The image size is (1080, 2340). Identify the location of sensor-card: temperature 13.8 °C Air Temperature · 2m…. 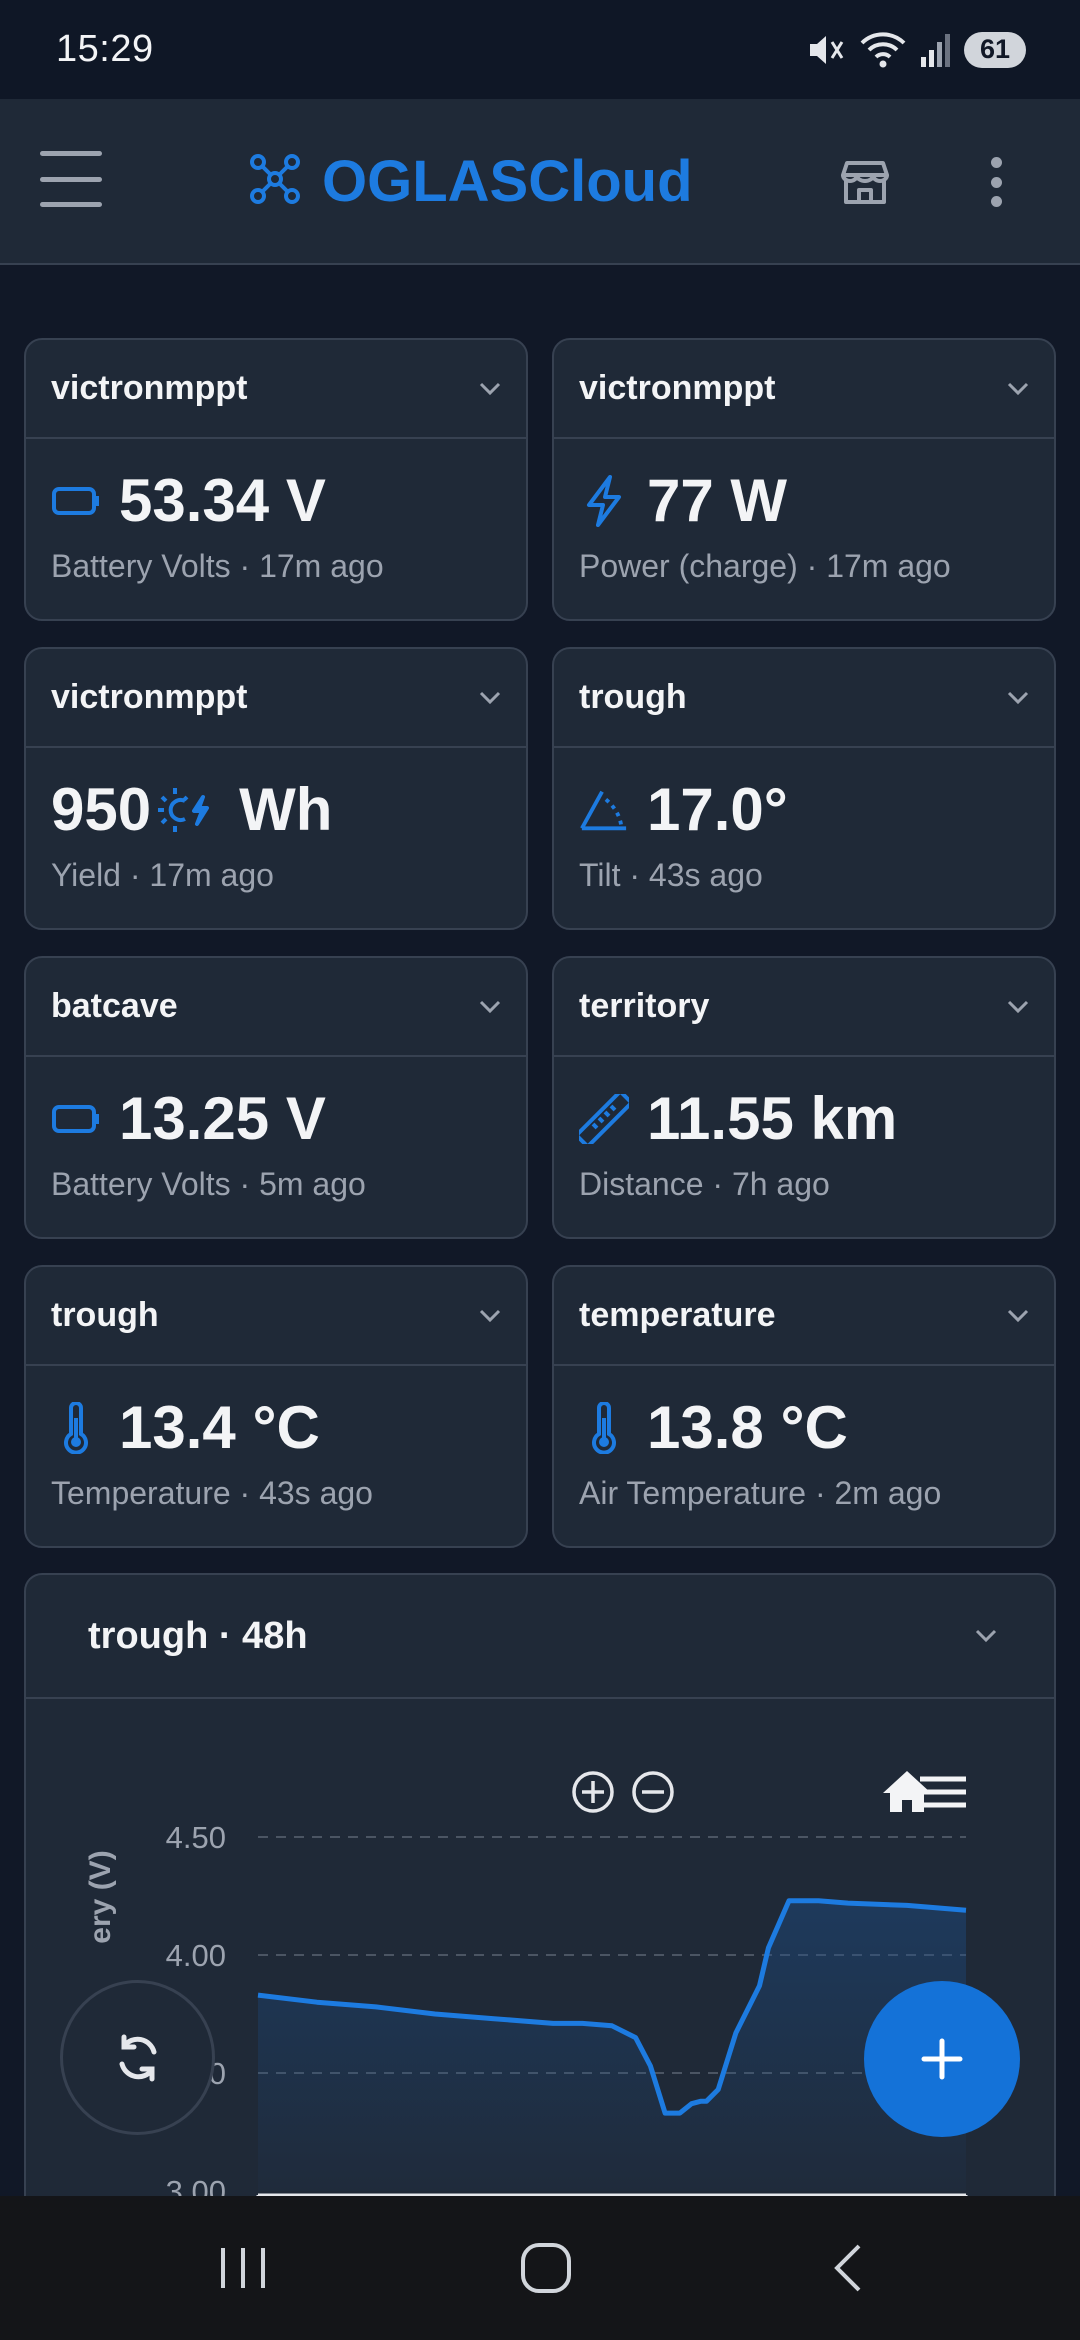
(804, 1406).